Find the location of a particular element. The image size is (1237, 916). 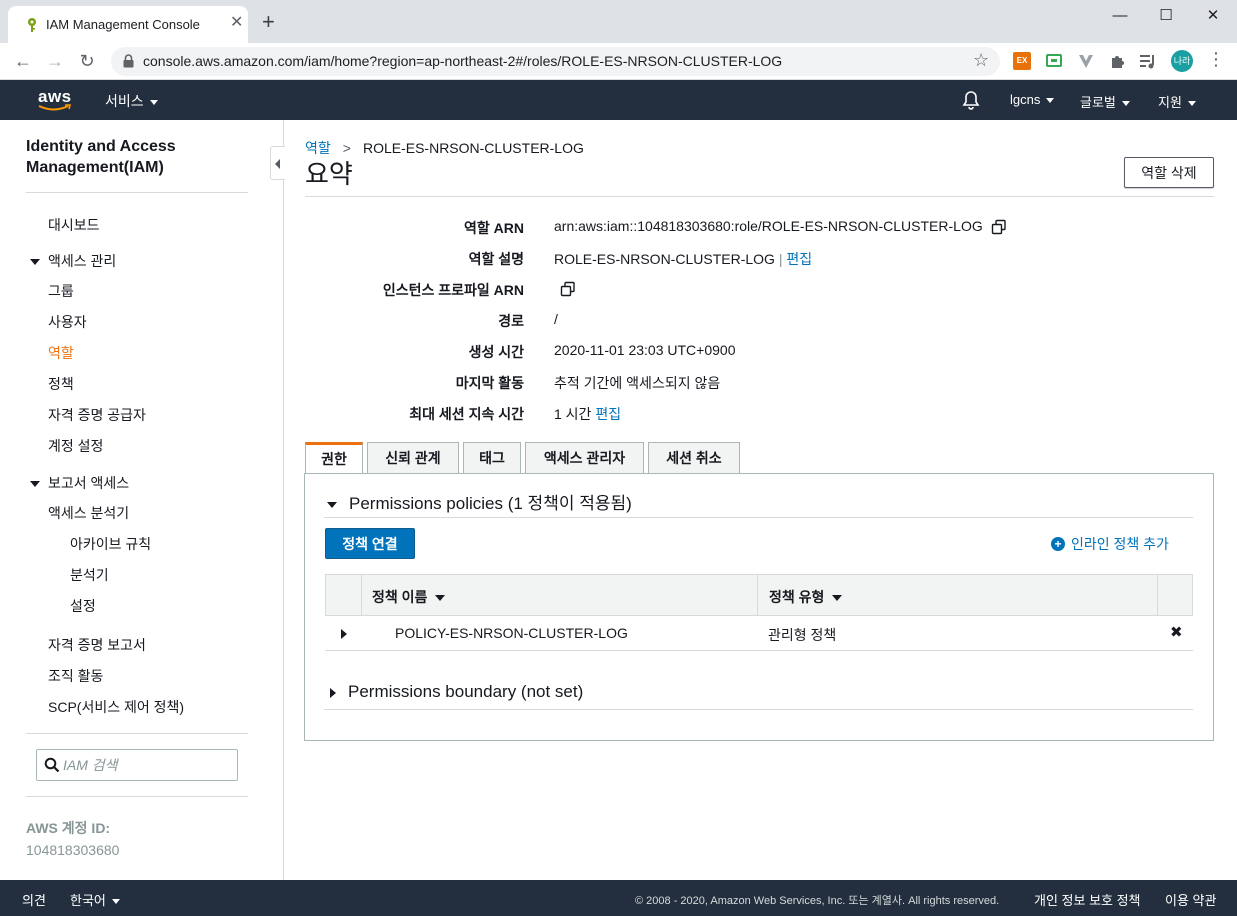

extensions-puzzle-icon is located at coordinates (1118, 61).